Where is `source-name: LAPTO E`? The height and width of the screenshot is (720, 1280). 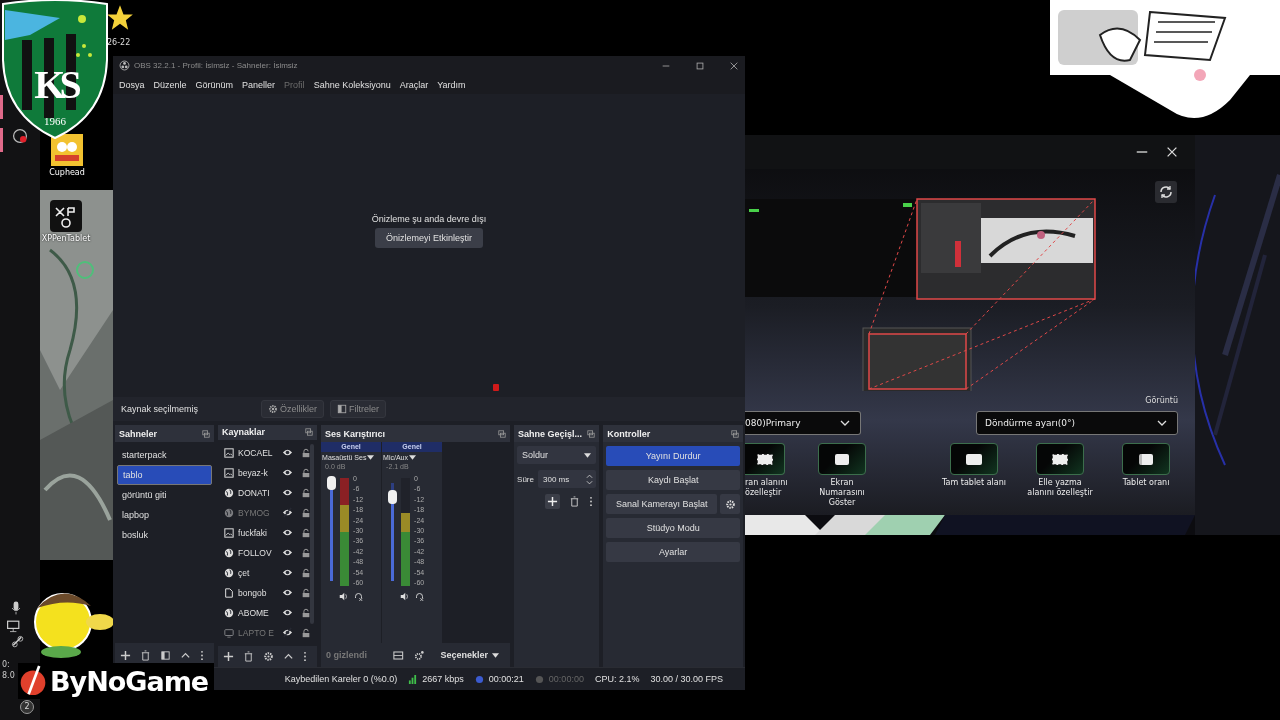
source-name: LAPTO E is located at coordinates (257, 632).